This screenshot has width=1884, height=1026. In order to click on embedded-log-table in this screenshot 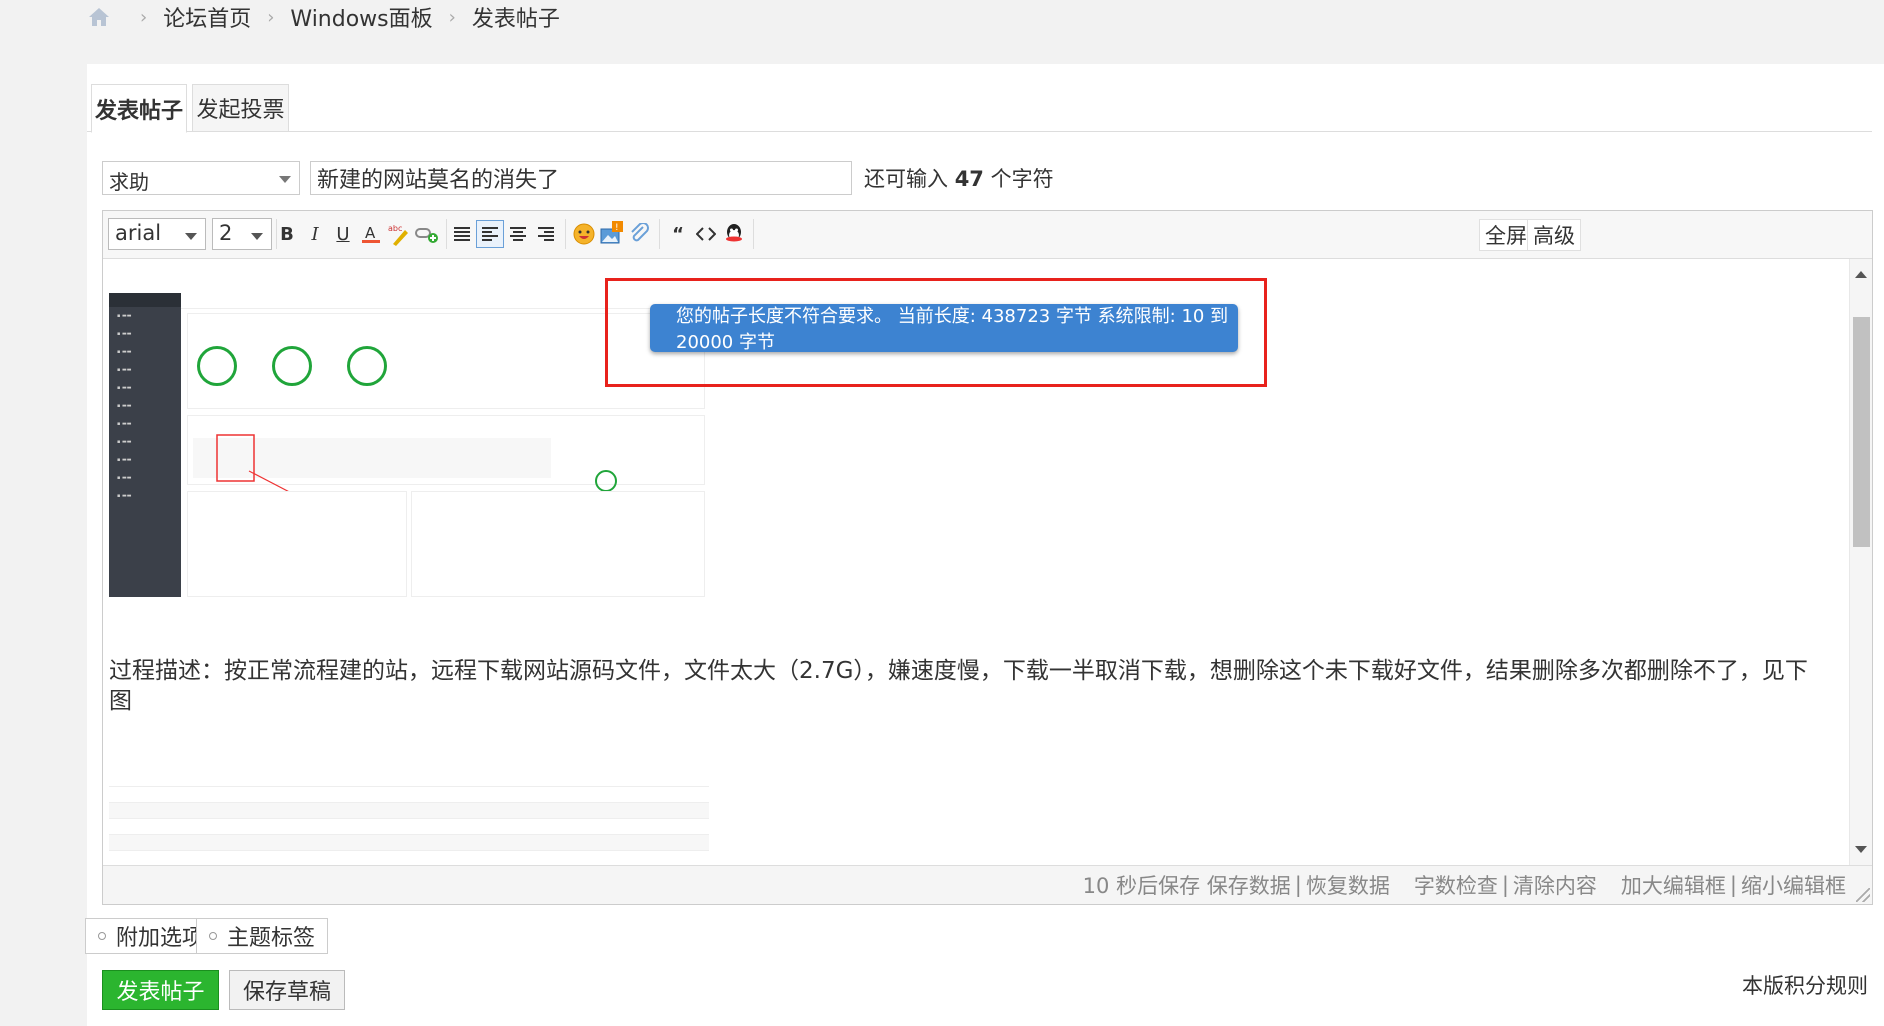, I will do `click(409, 811)`.